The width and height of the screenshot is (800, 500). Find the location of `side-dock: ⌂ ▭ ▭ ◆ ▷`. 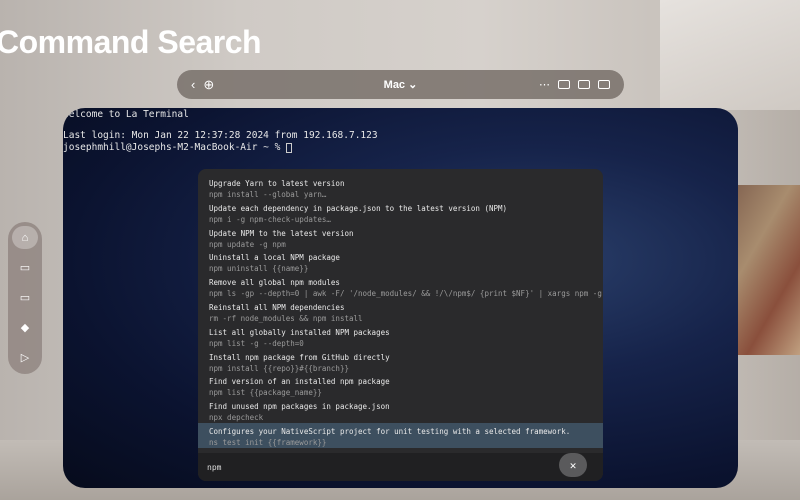

side-dock: ⌂ ▭ ▭ ◆ ▷ is located at coordinates (25, 298).